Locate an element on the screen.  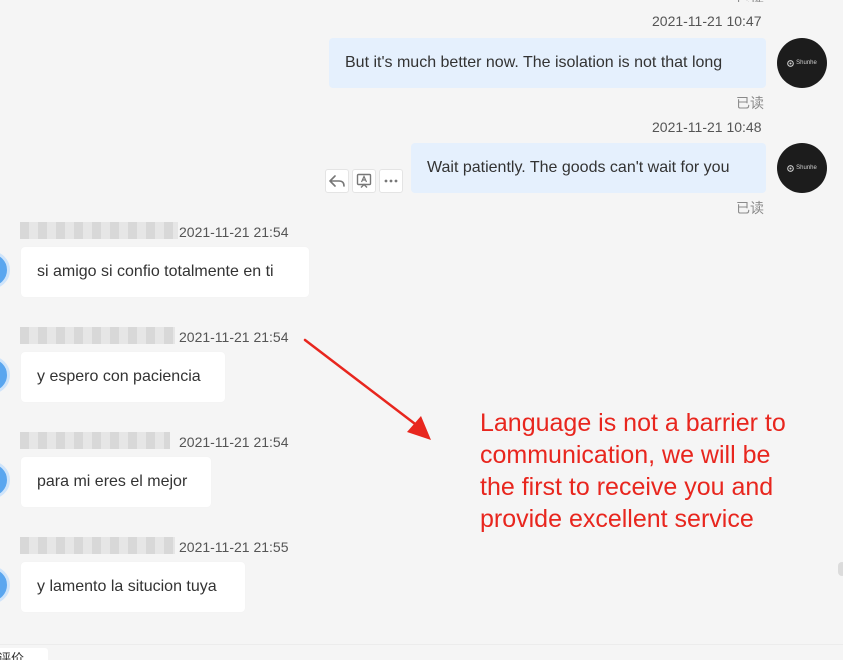
translate-button is located at coordinates (364, 181).